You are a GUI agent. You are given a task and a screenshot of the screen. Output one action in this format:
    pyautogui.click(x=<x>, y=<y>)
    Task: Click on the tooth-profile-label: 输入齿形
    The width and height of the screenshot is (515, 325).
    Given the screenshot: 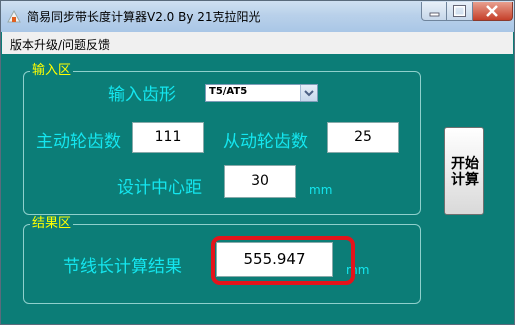 What is the action you would take?
    pyautogui.click(x=142, y=95)
    